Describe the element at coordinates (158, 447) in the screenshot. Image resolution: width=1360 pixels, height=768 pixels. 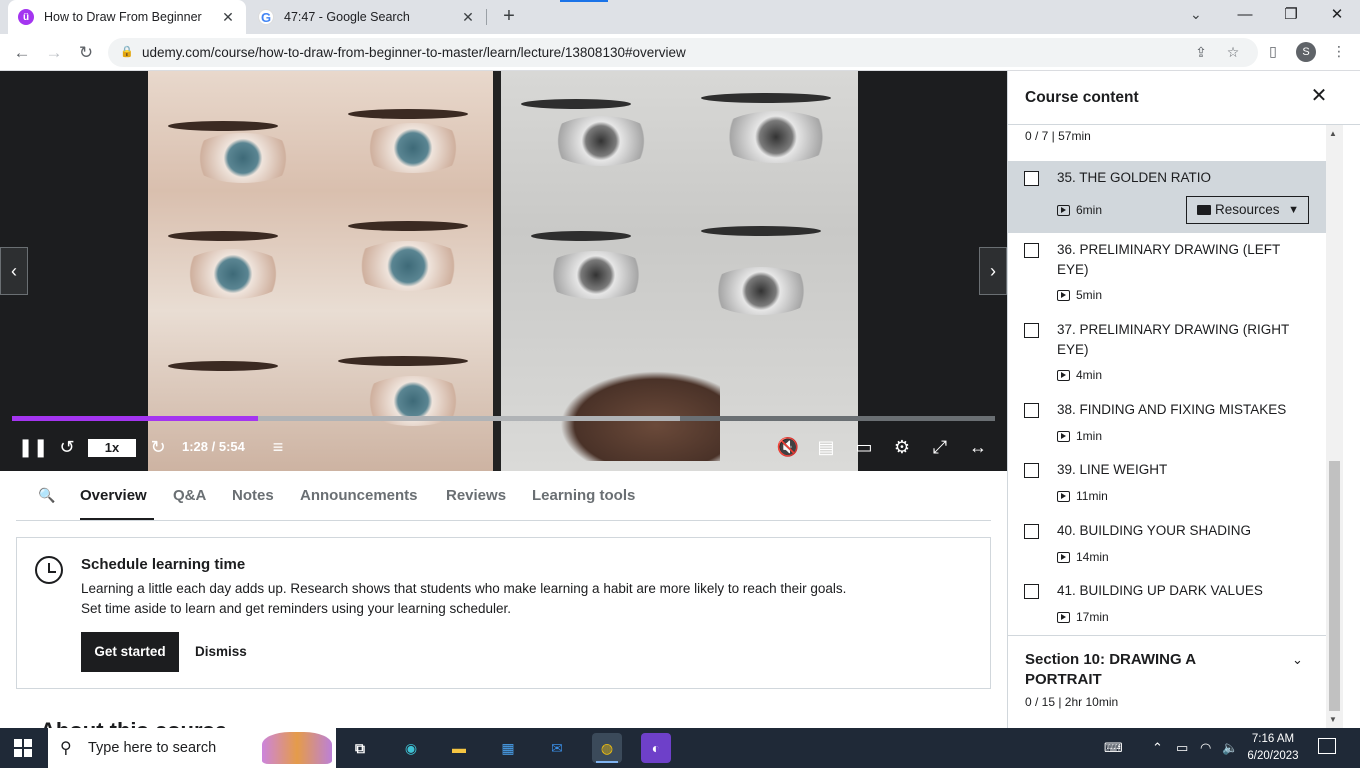
I see `forward-icon: ↻` at that location.